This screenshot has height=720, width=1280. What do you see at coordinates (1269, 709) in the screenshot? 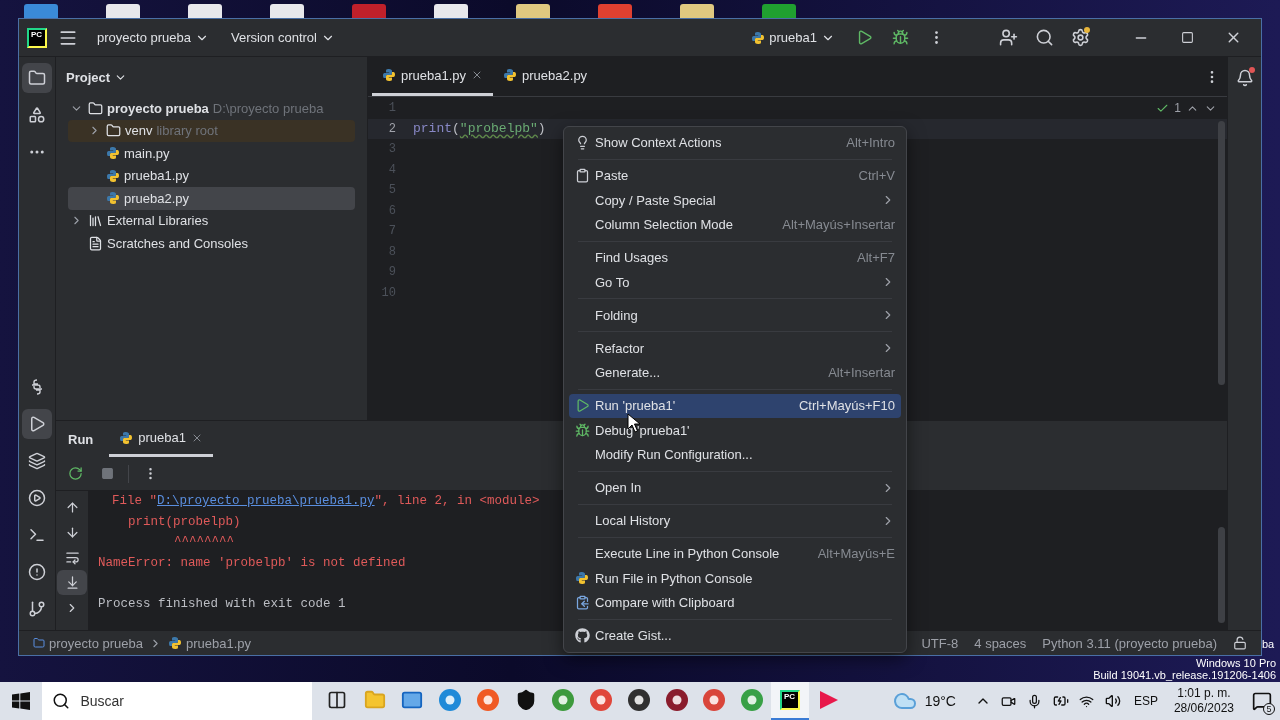
I see `notification-count: 5` at bounding box center [1269, 709].